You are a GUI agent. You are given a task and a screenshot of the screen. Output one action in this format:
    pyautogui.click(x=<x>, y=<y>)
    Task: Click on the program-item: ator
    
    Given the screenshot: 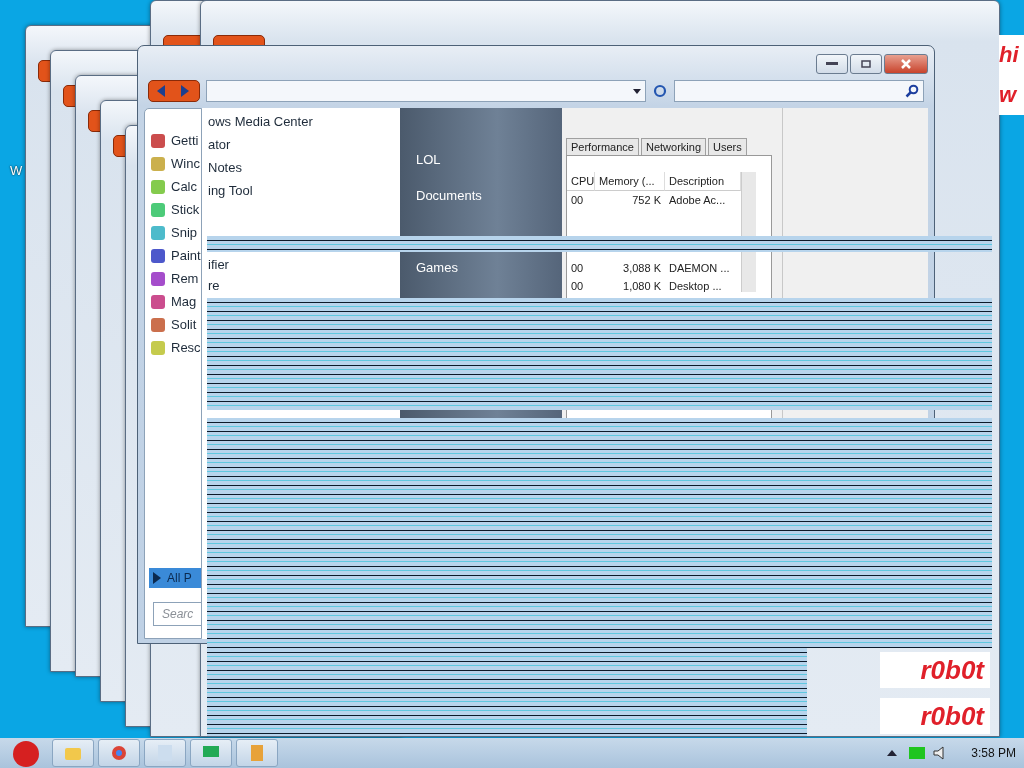 What is the action you would take?
    pyautogui.click(x=301, y=144)
    